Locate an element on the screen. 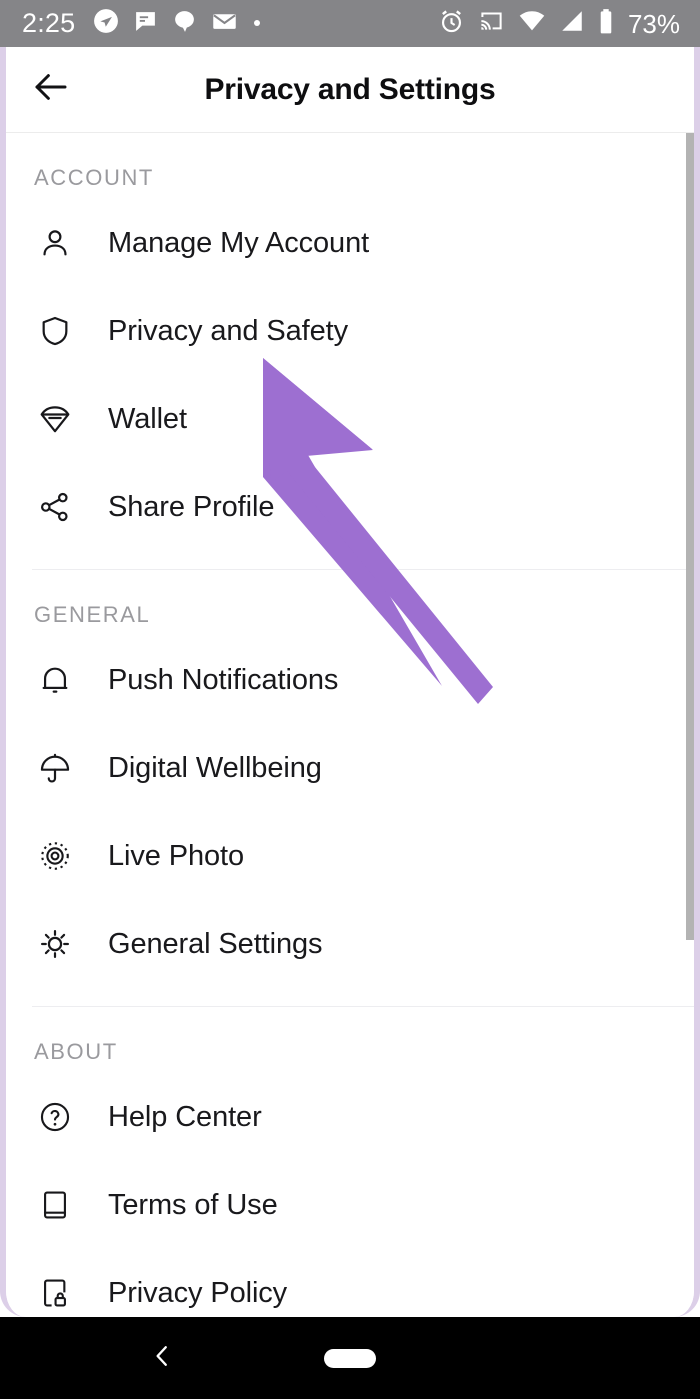  bell-icon is located at coordinates (55, 680).